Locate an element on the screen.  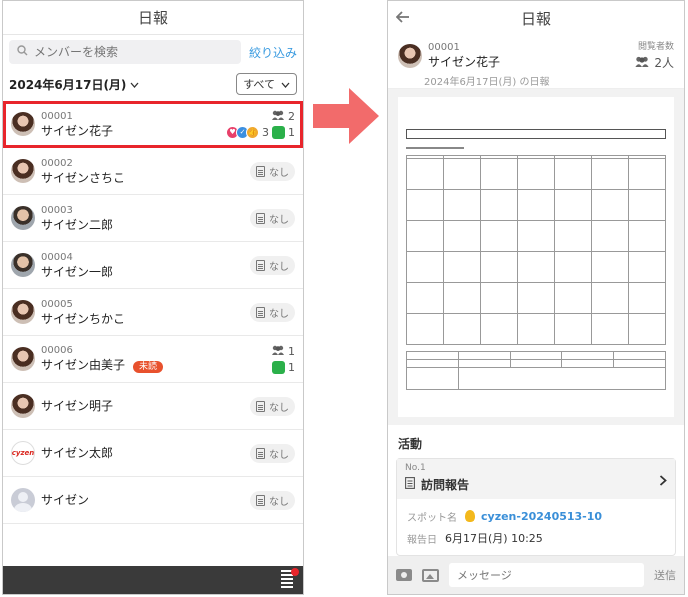
report-date-field: 報告日 6月17日(月) 10:25 is located at coordinates (536, 538).